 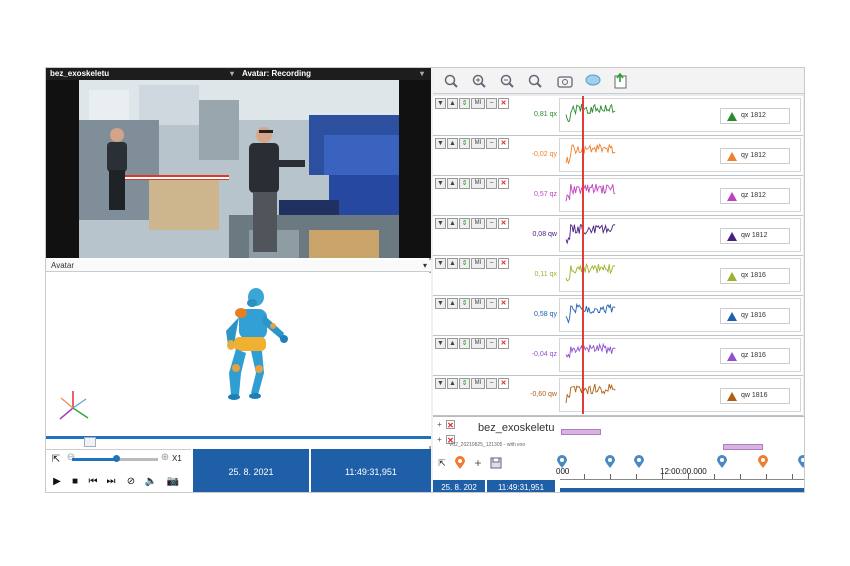 I want to click on volume-down-icon: ⊖, so click(x=71, y=457).